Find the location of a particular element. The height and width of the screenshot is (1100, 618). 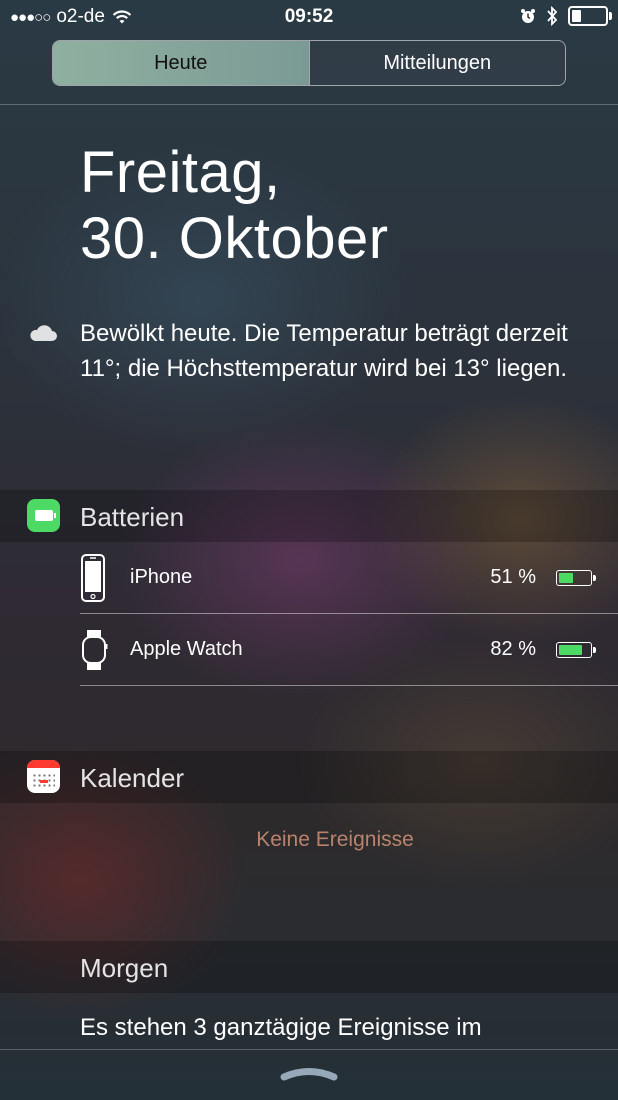

batteries-widget-header: Batterien is located at coordinates (309, 516).